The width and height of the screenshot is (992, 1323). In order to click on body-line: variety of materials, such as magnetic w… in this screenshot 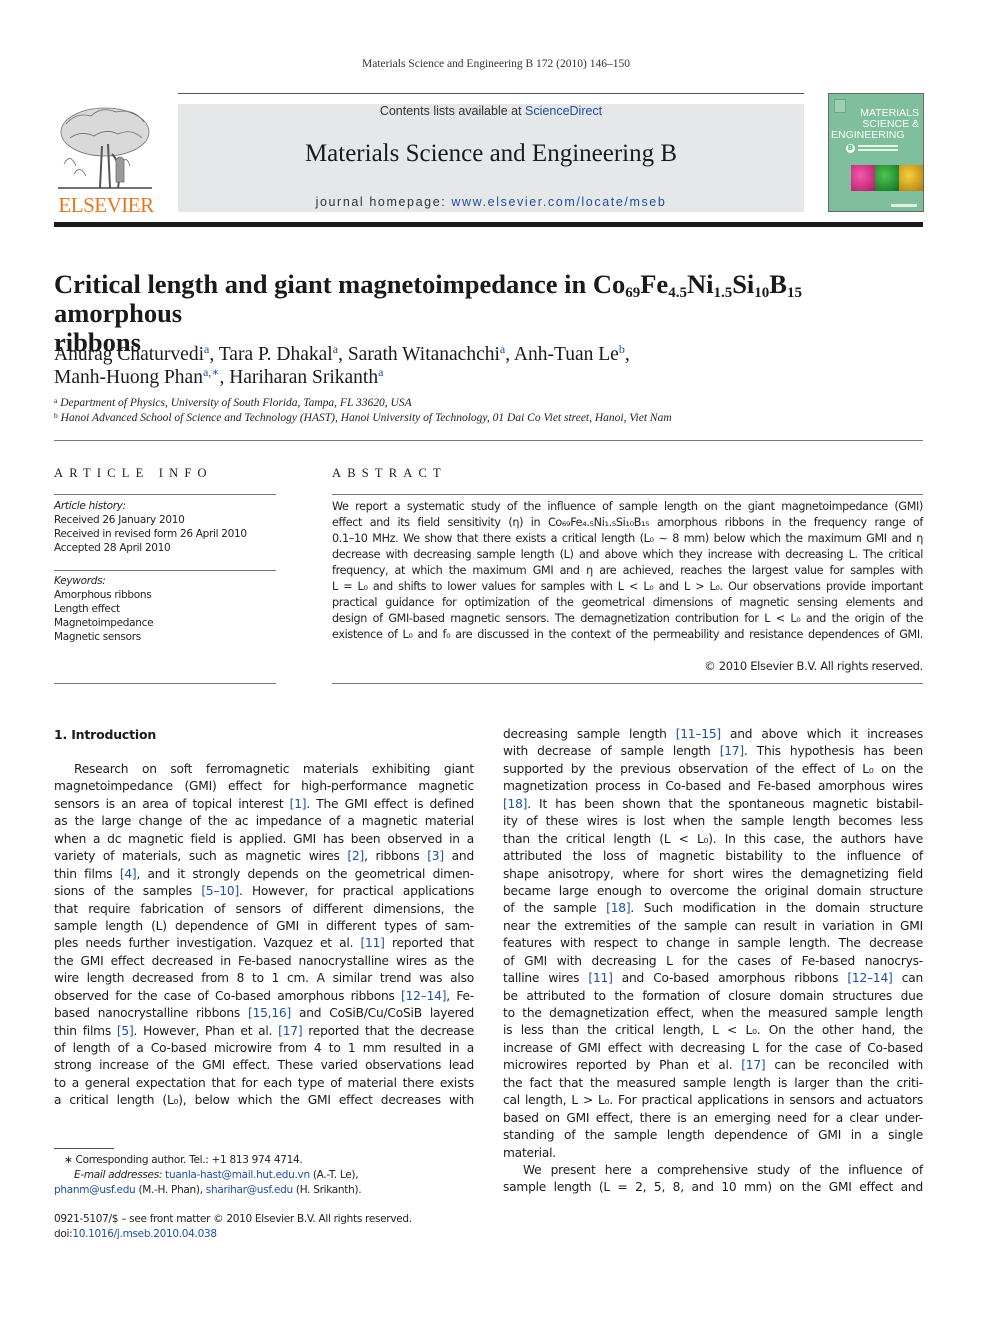, I will do `click(264, 856)`.